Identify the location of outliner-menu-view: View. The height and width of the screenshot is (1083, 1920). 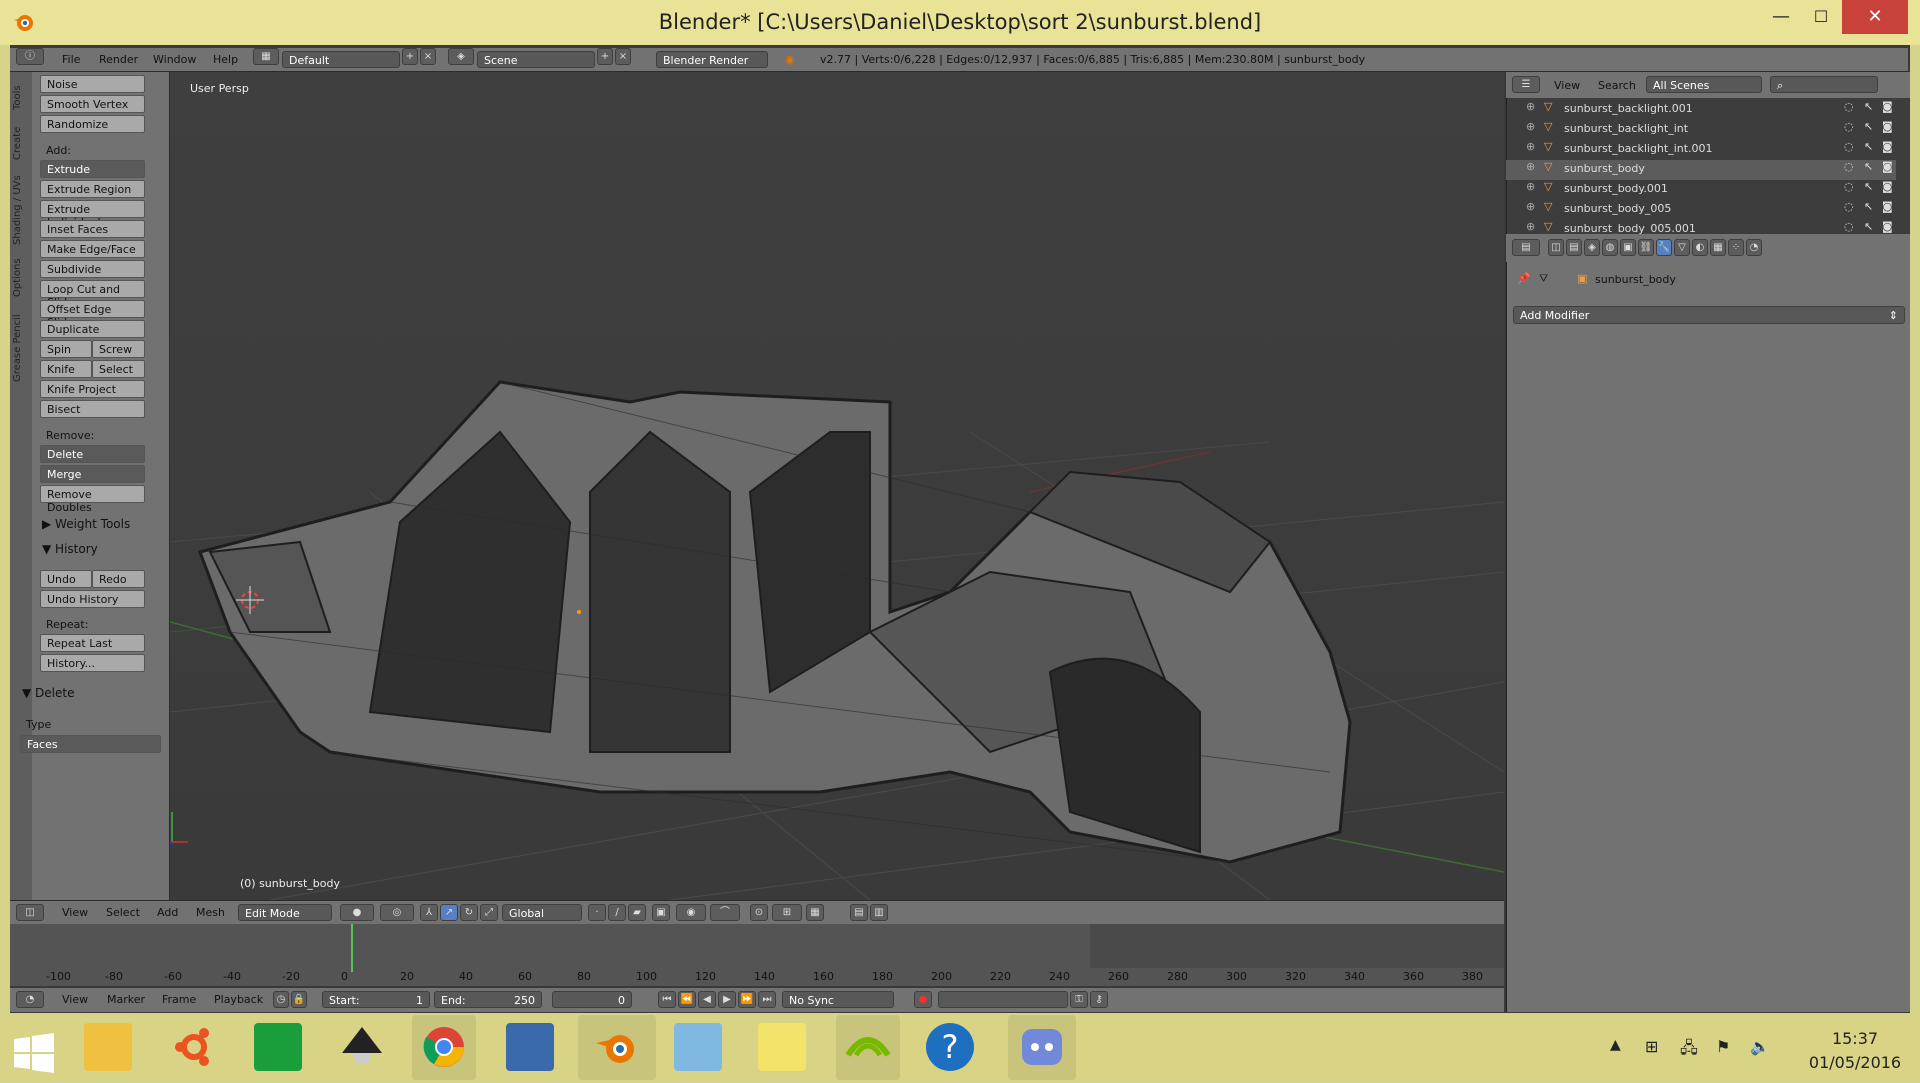
(1567, 85).